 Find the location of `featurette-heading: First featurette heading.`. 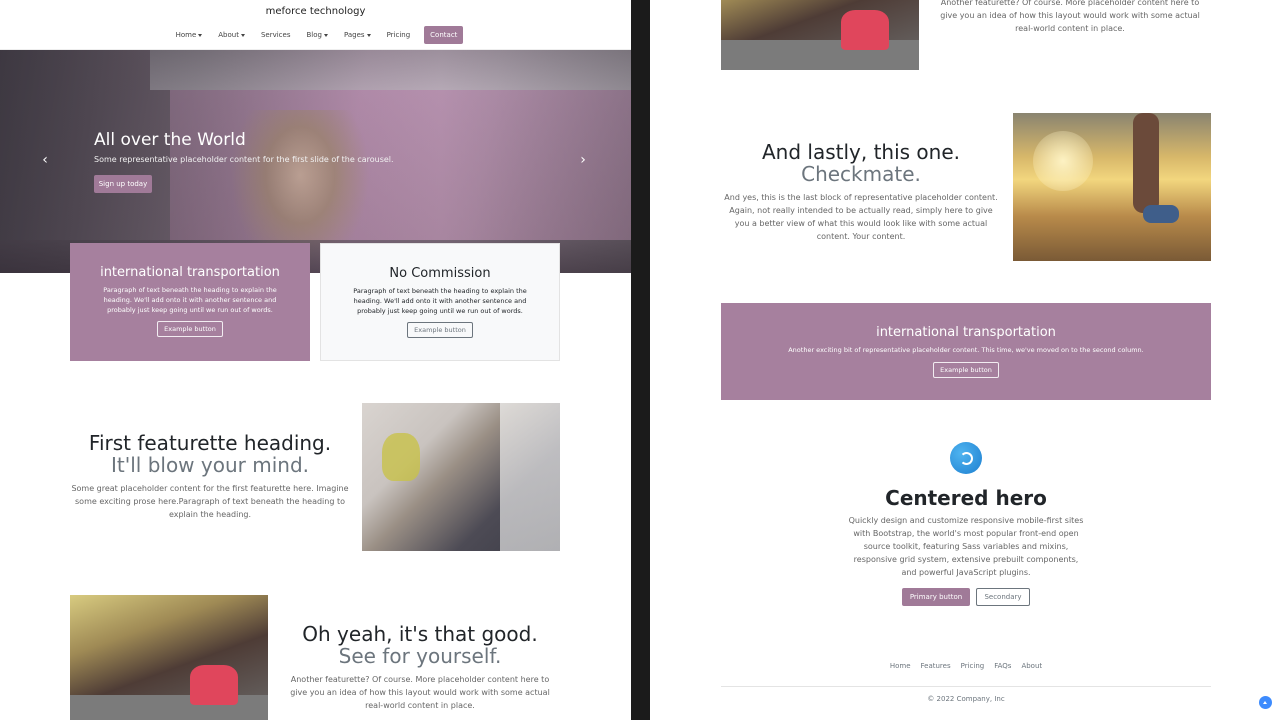

featurette-heading: First featurette heading. is located at coordinates (210, 443).